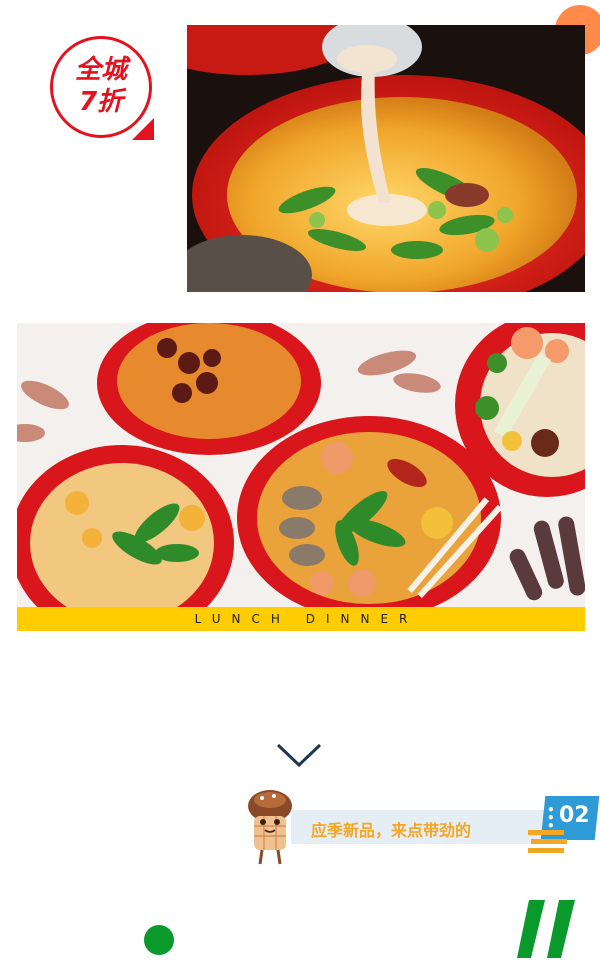  What do you see at coordinates (547, 841) in the screenshot?
I see `stripes-icon` at bounding box center [547, 841].